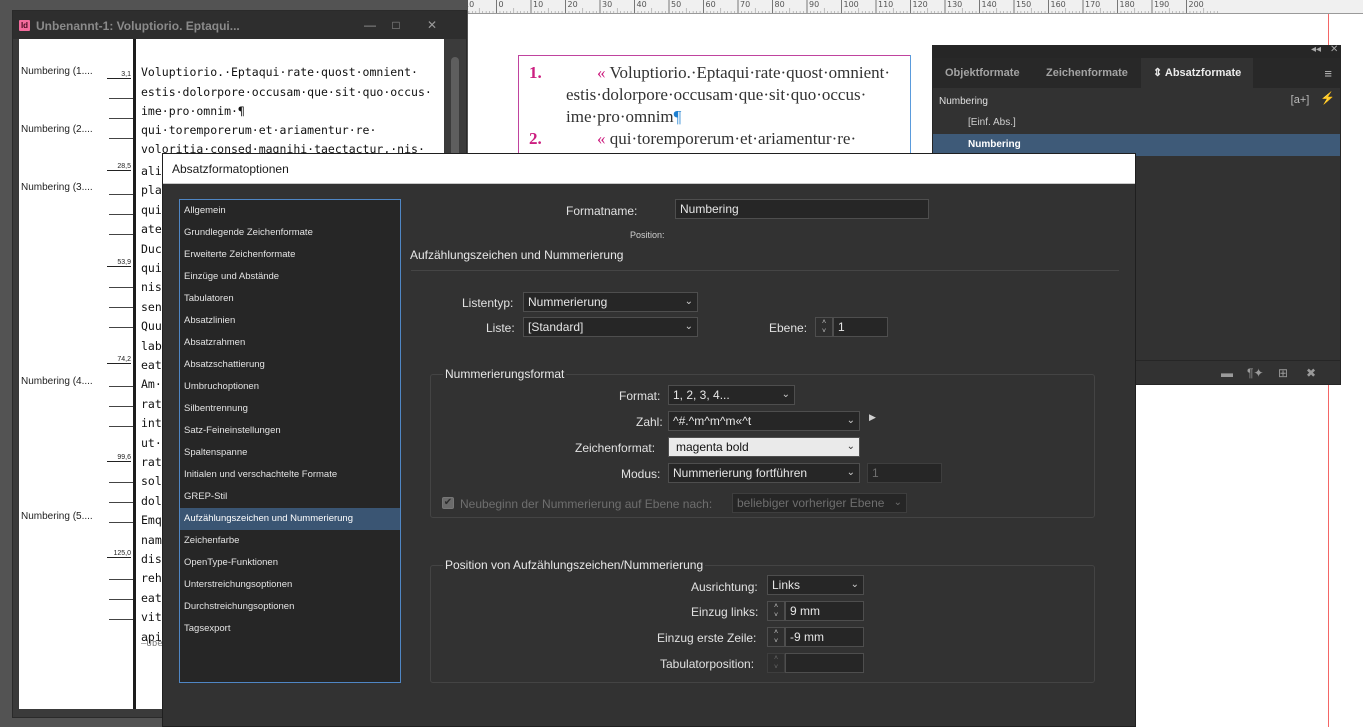 This screenshot has width=1363, height=727. I want to click on category-item: Absatzlinien, so click(290, 321).